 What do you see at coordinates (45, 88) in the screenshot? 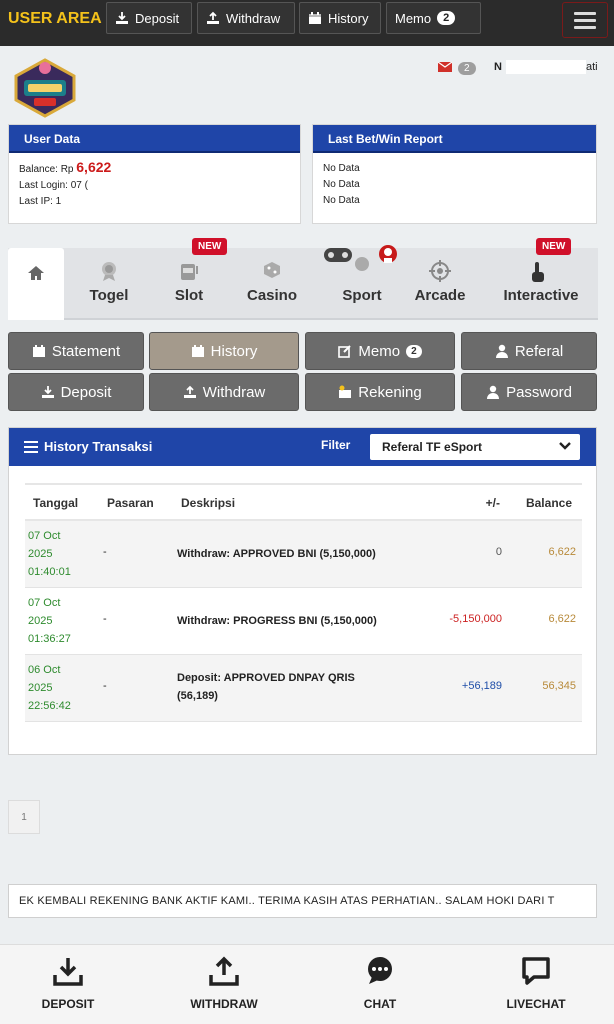
I see `site-logo` at bounding box center [45, 88].